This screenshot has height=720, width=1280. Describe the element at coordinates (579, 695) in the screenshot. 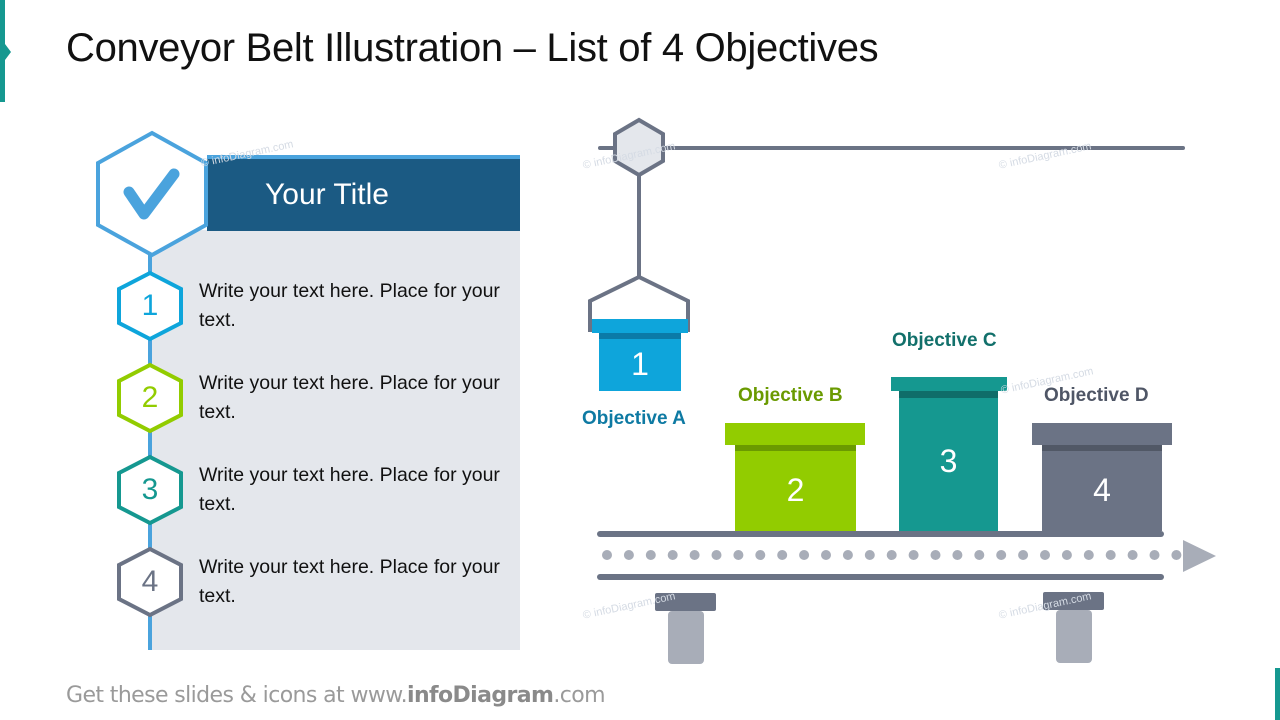

I see `footer-suffix: .com` at that location.